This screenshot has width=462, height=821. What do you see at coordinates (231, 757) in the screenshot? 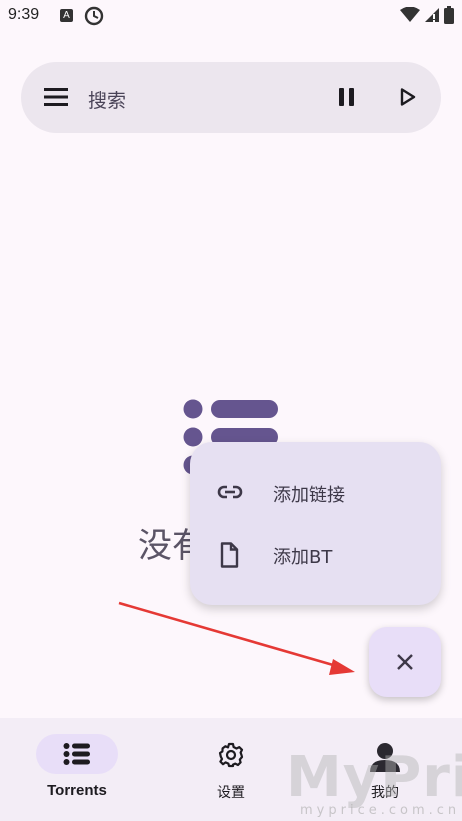
I see `gear-icon` at bounding box center [231, 757].